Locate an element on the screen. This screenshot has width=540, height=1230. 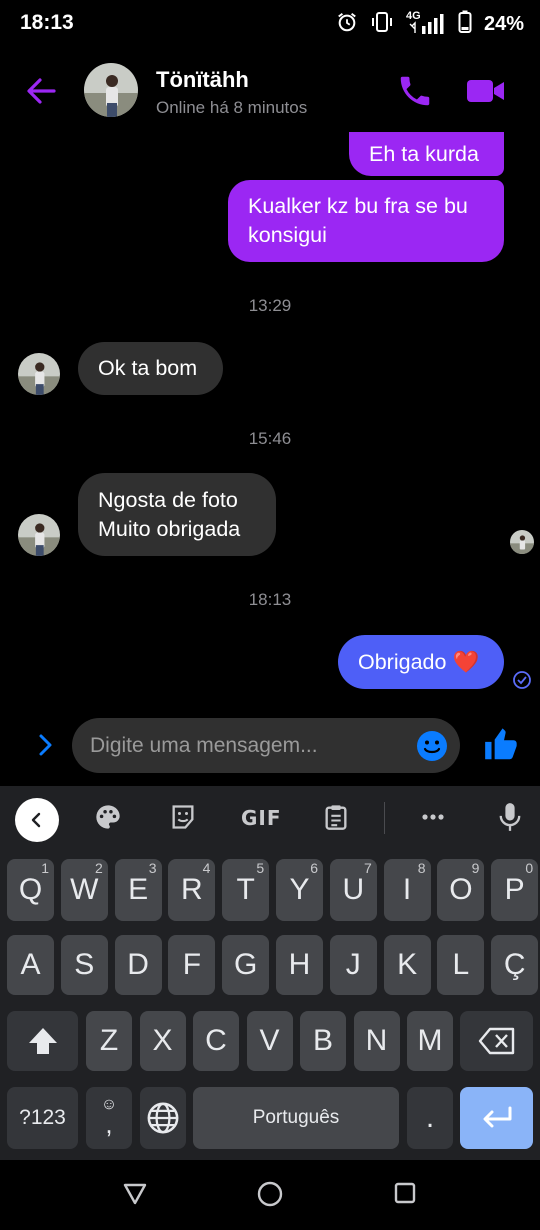
message-text-line: Ngosta de foto is located at coordinates (168, 499).